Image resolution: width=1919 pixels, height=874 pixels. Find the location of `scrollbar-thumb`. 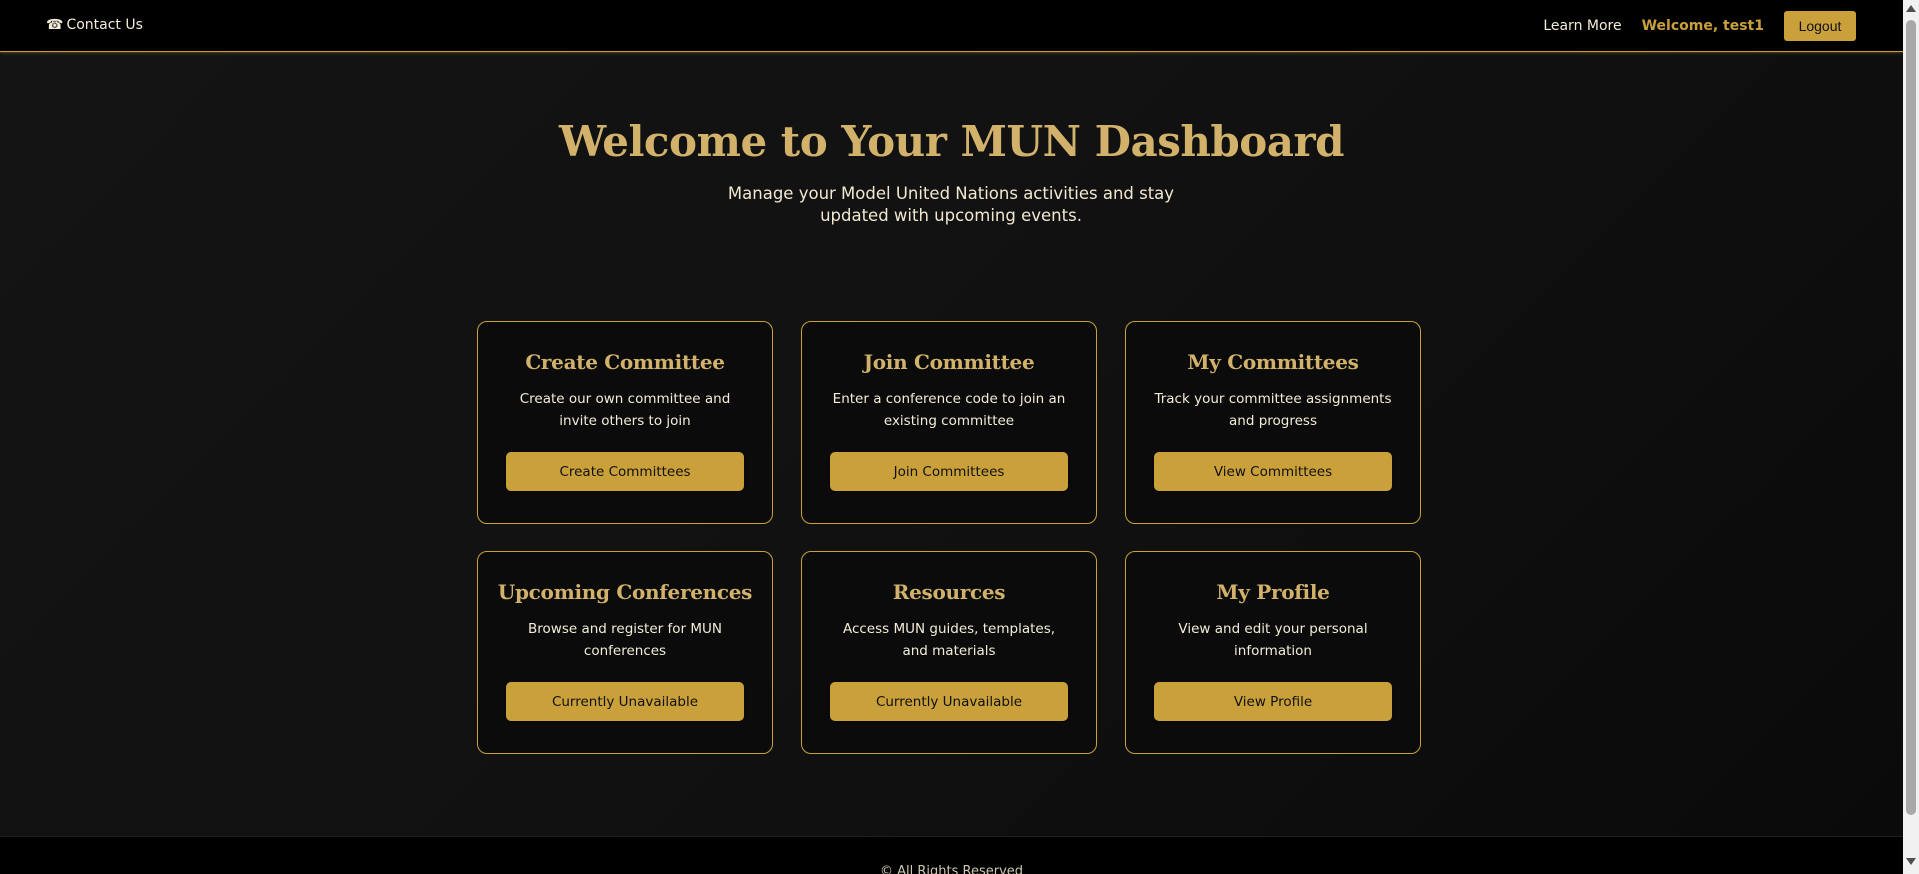

scrollbar-thumb is located at coordinates (1911, 417).